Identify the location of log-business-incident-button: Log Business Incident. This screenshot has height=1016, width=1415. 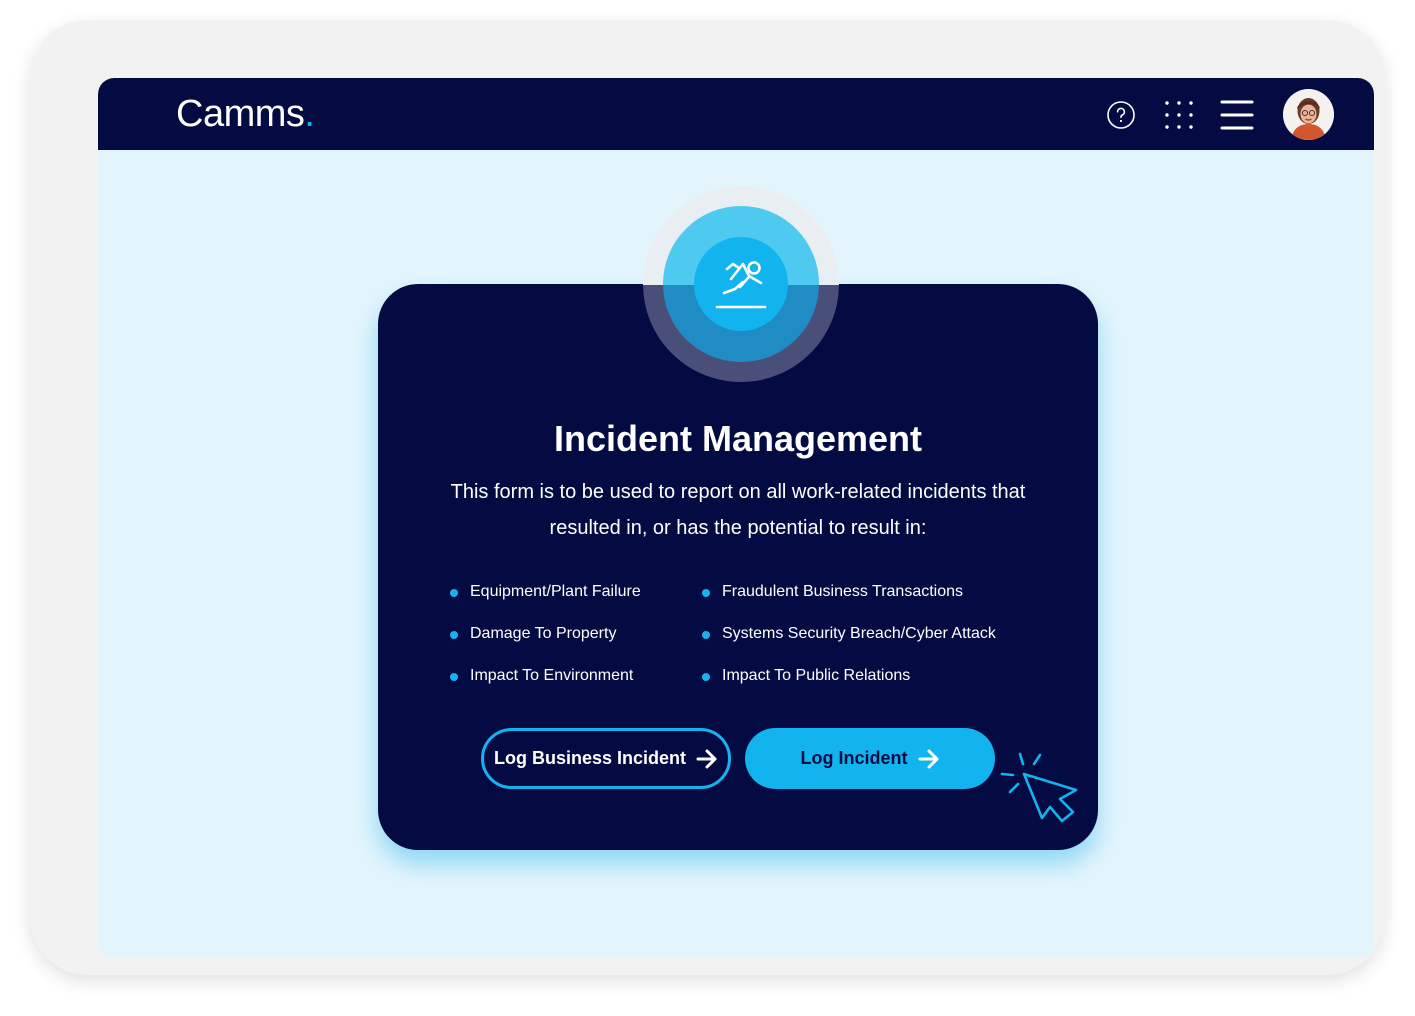
(606, 758).